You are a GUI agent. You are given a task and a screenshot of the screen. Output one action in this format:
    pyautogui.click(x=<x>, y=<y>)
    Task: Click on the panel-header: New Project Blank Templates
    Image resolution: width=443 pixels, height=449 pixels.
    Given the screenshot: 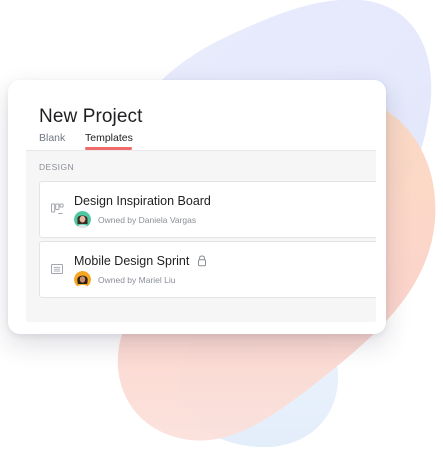 What is the action you would take?
    pyautogui.click(x=201, y=122)
    